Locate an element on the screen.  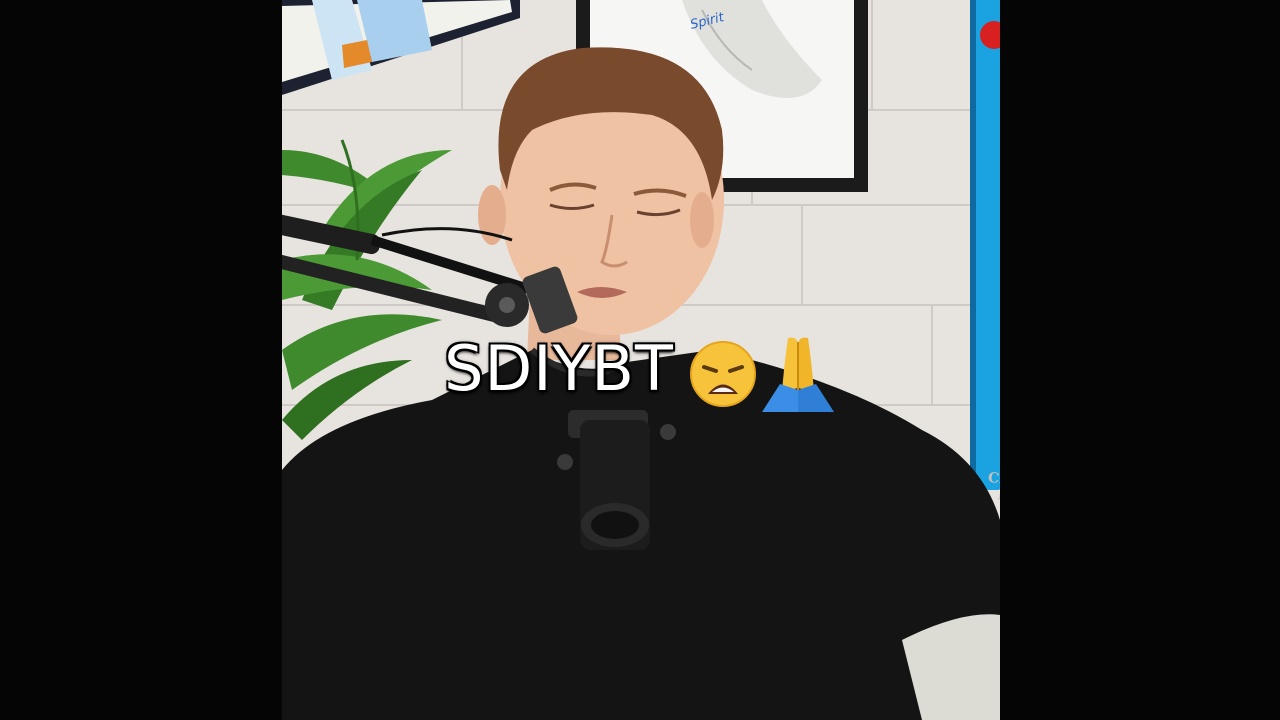
caption-text: SDIYBT is located at coordinates (559, 368).